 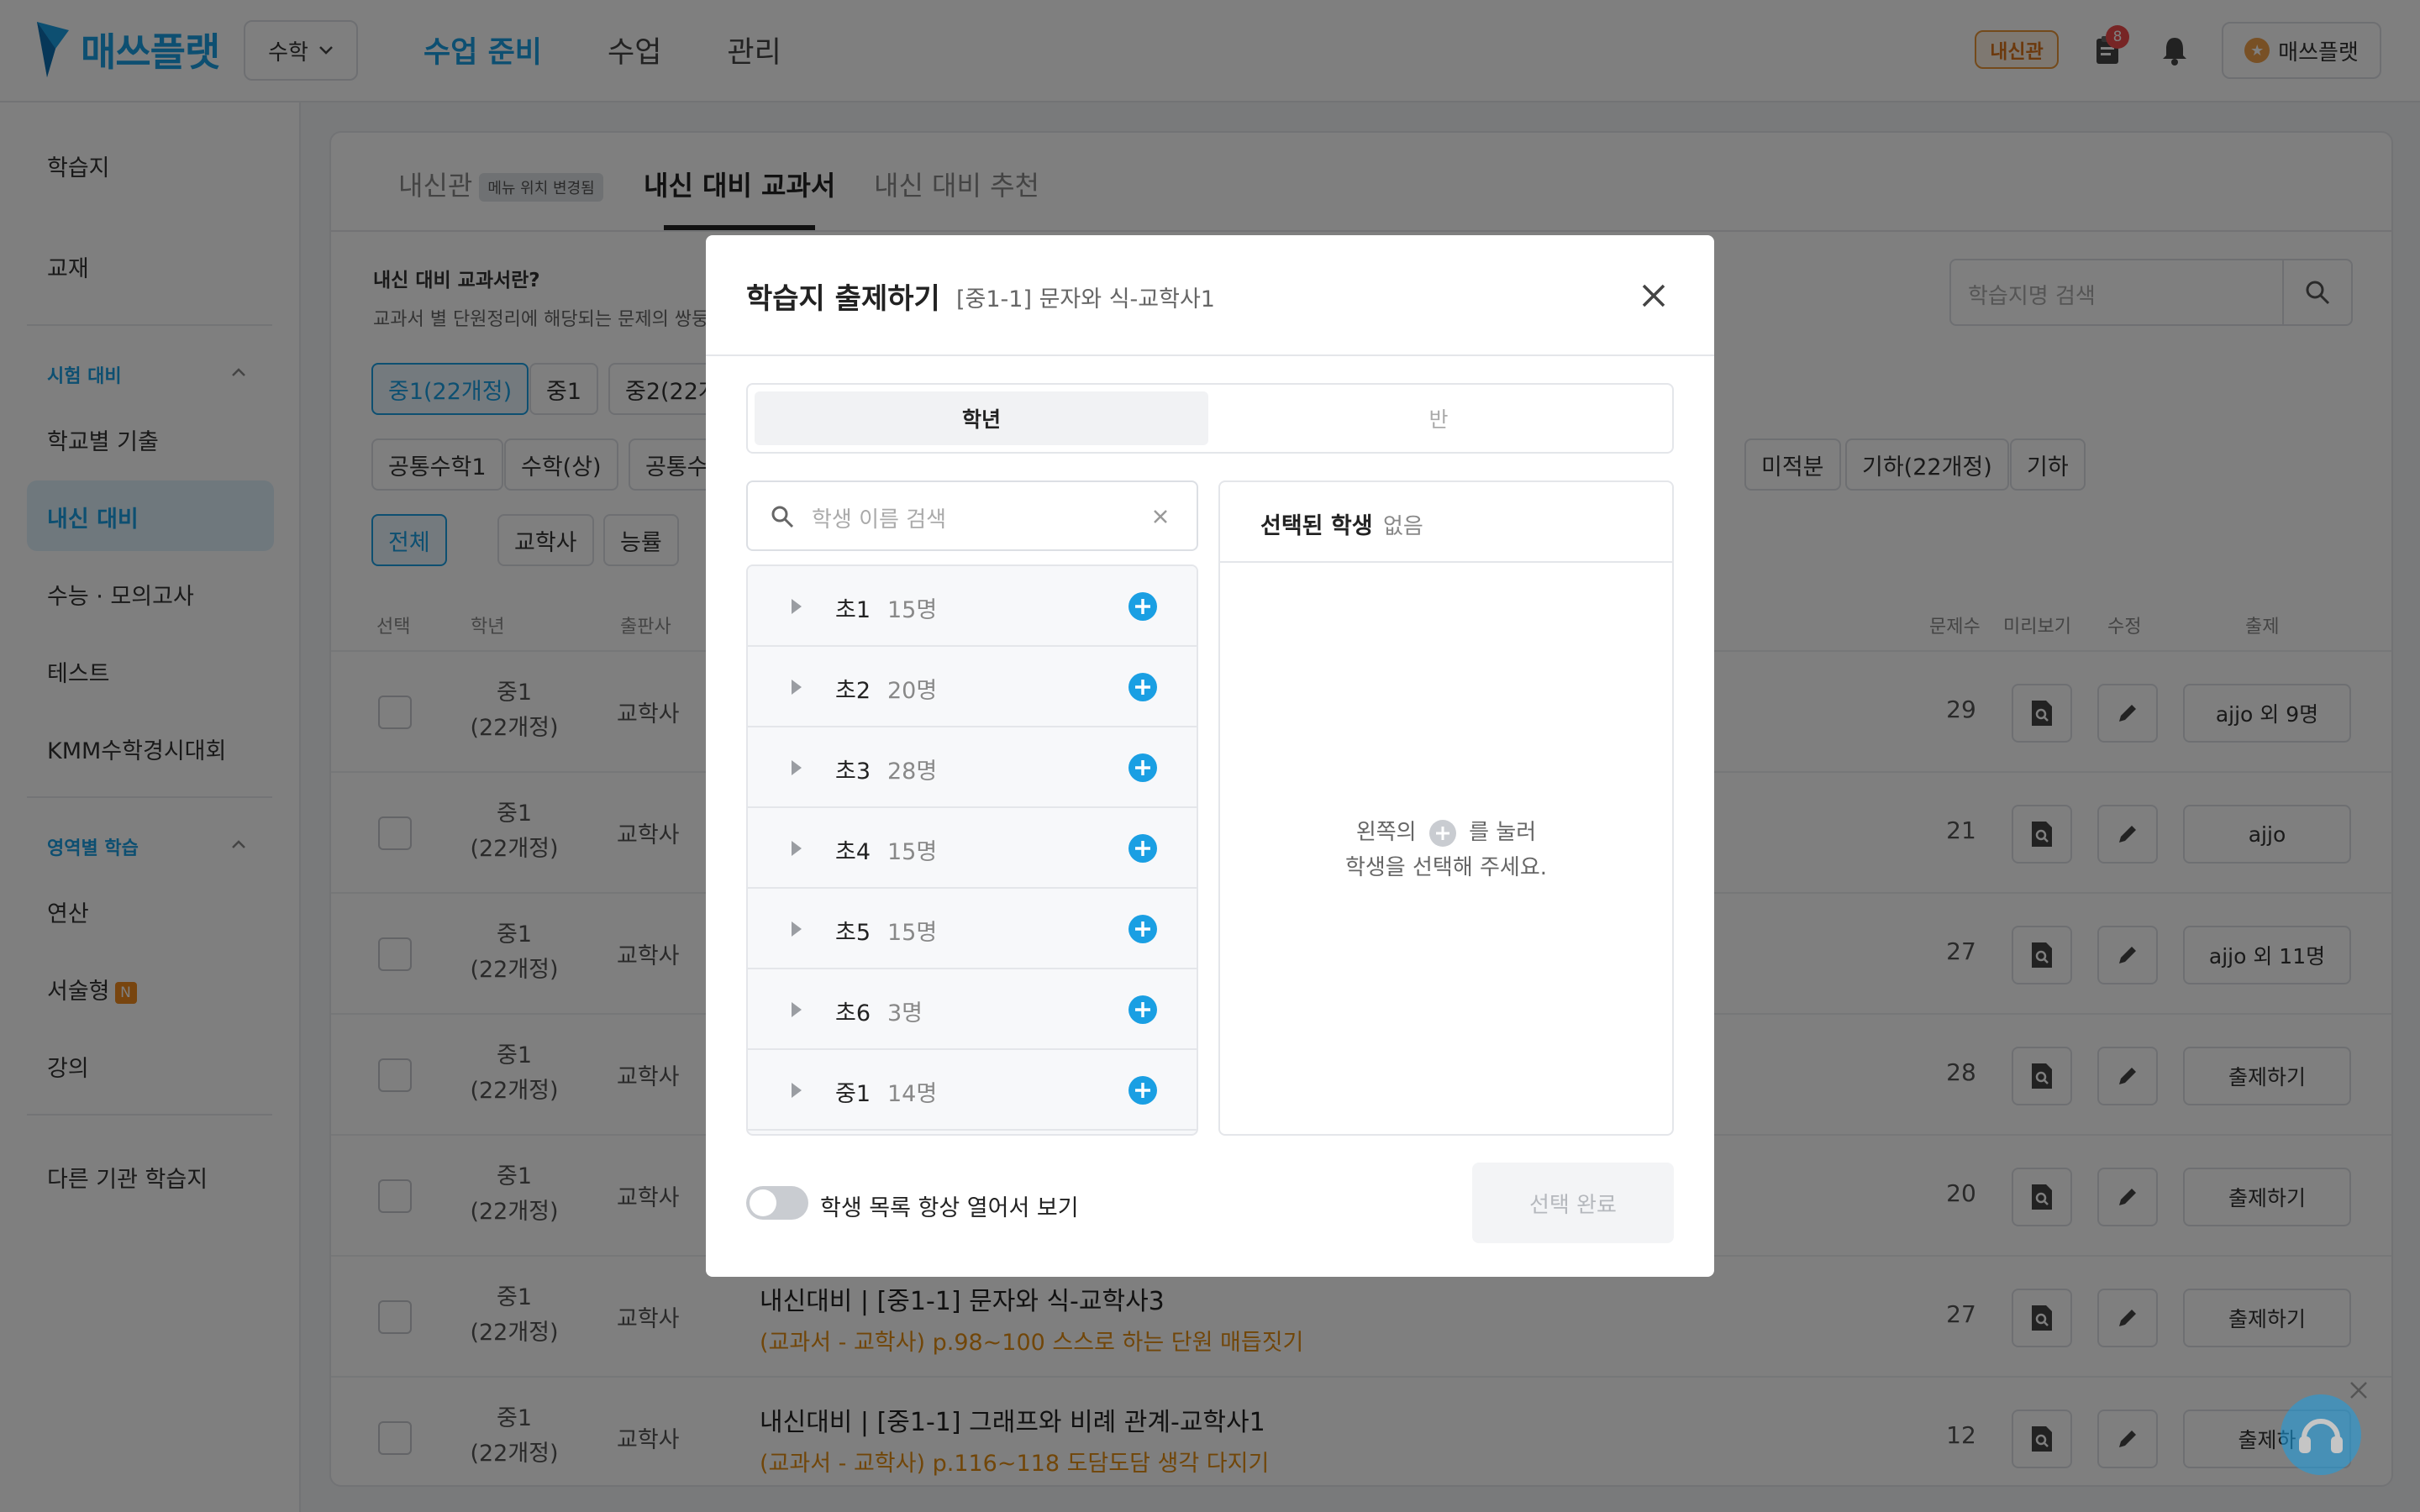 I want to click on grade-list-item: 초3 28명, so click(x=972, y=767).